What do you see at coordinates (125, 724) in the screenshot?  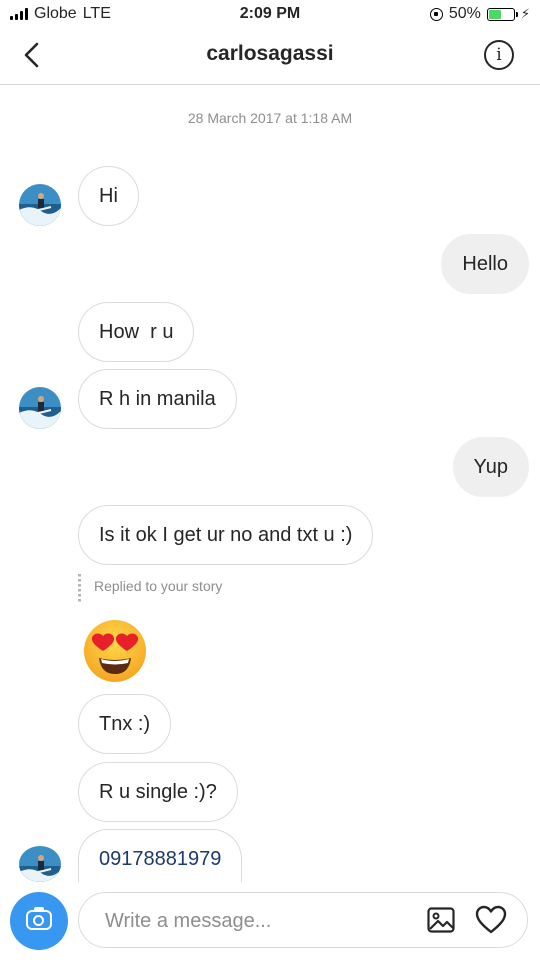 I see `message-bubble-incoming: Tnx :)` at bounding box center [125, 724].